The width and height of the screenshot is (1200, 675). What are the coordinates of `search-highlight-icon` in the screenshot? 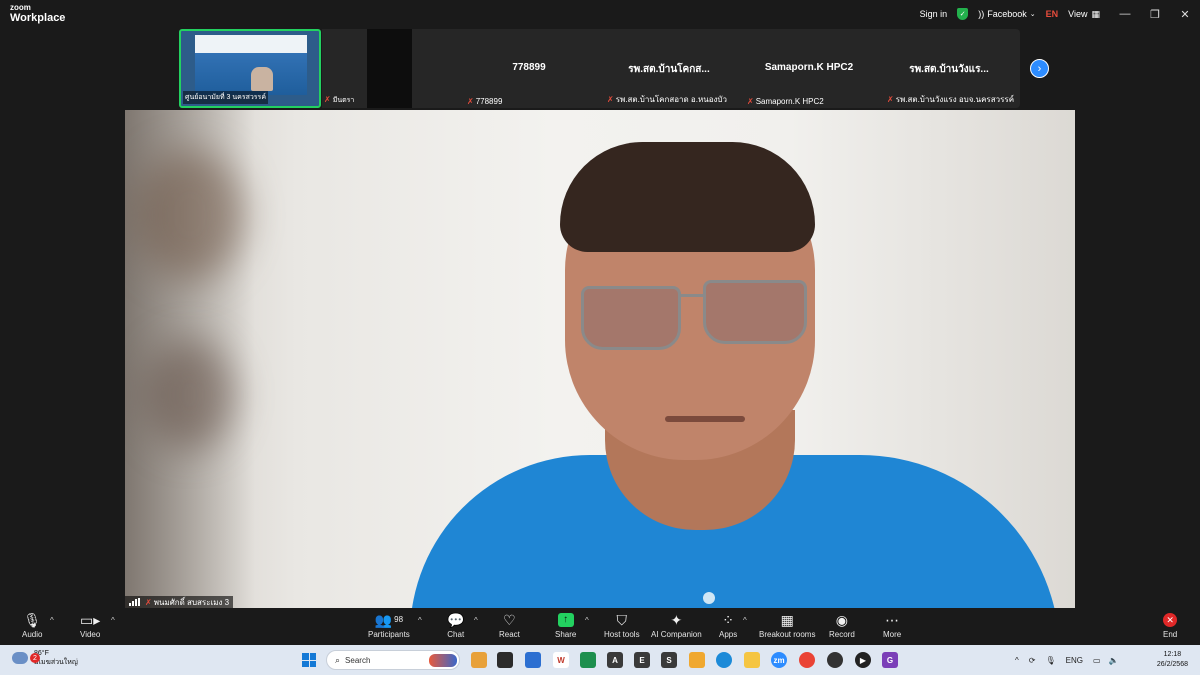 It's located at (443, 660).